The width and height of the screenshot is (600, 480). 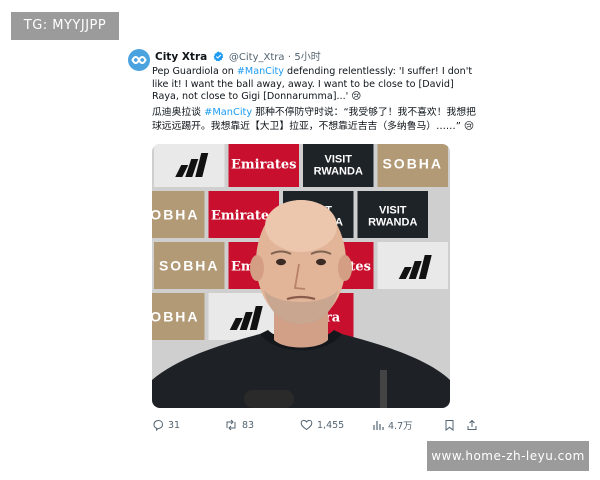 I want to click on svg-text: Emirates, so click(x=263, y=165).